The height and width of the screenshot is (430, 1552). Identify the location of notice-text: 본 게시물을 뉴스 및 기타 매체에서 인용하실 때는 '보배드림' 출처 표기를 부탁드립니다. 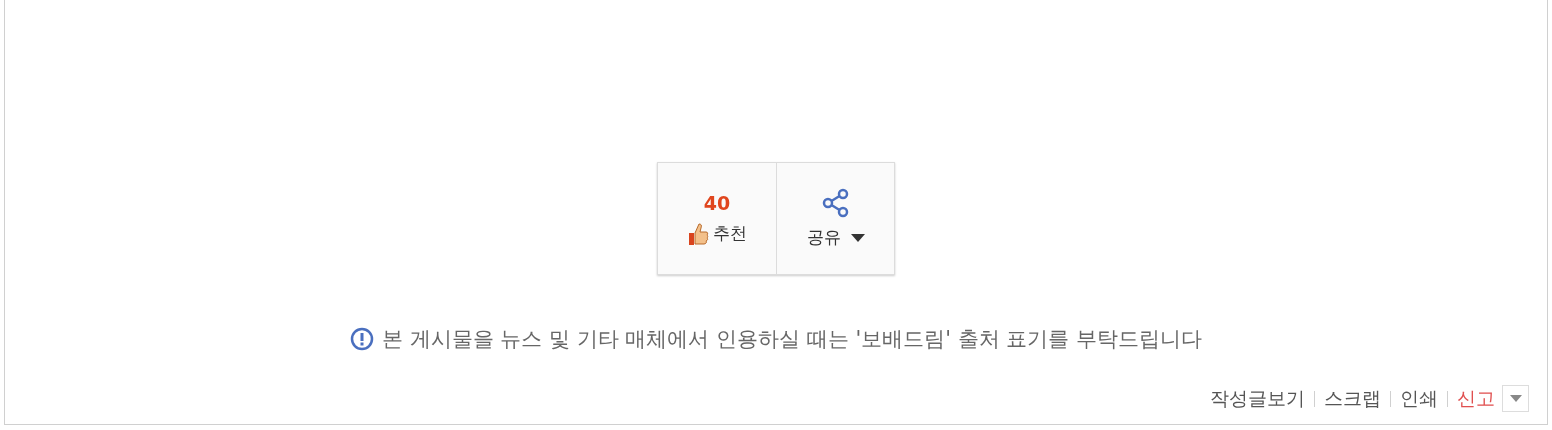
(792, 339).